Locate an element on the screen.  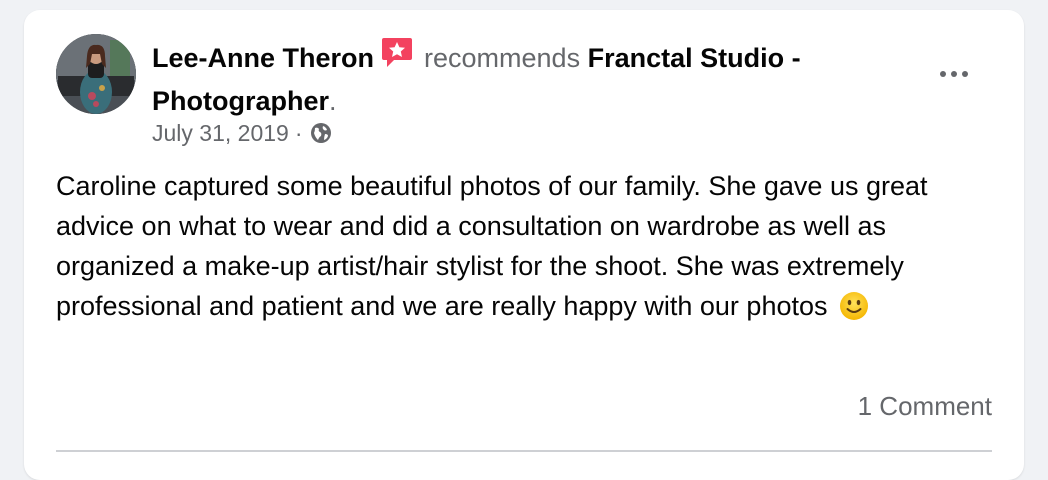
divider is located at coordinates (524, 451).